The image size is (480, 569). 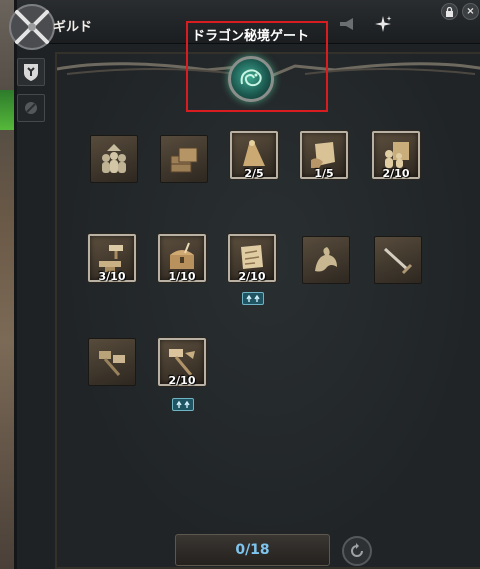 What do you see at coordinates (73, 27) in the screenshot?
I see `window-title: ギルド` at bounding box center [73, 27].